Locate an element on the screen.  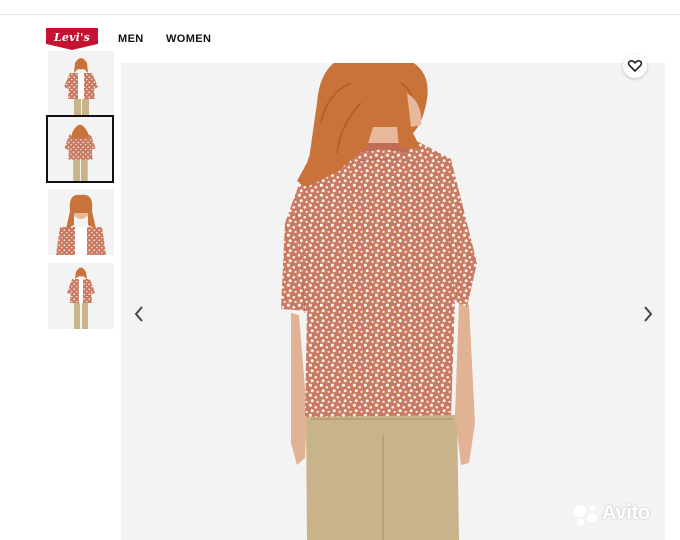
chevron-left-icon is located at coordinates (138, 314).